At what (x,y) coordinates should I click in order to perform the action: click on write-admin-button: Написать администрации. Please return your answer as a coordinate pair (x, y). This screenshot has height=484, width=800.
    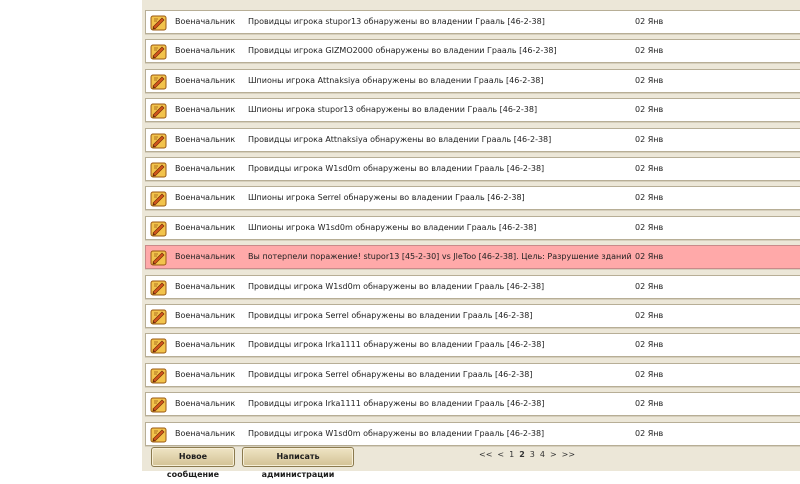
    Looking at the image, I should click on (298, 463).